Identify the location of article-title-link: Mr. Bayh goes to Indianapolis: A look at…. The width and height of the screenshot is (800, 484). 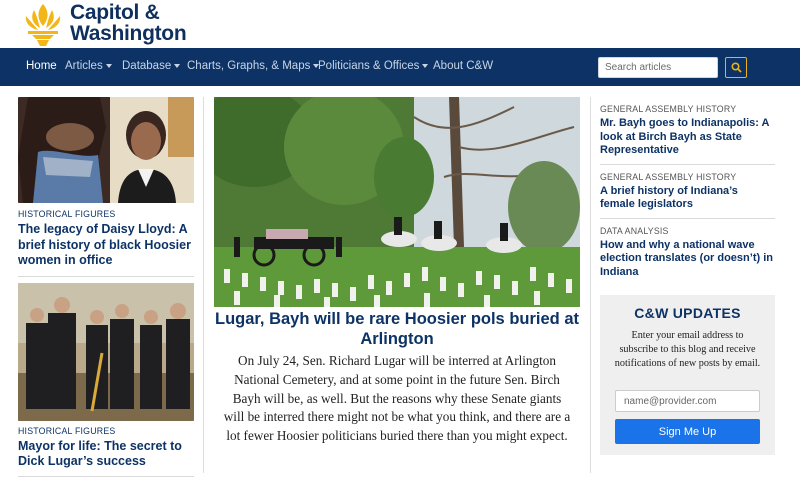
(687, 137).